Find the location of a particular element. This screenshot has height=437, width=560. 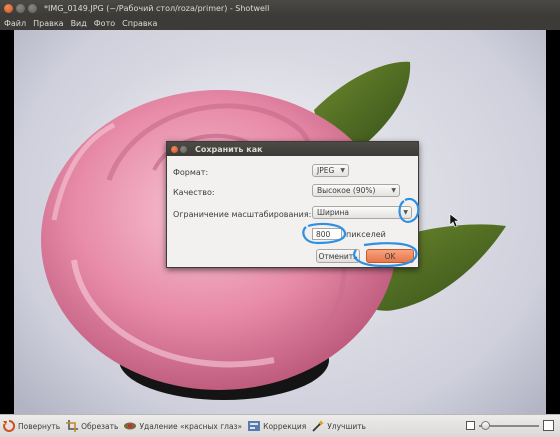

scale-constraint-label: Ограничение масштабирования: is located at coordinates (242, 214).